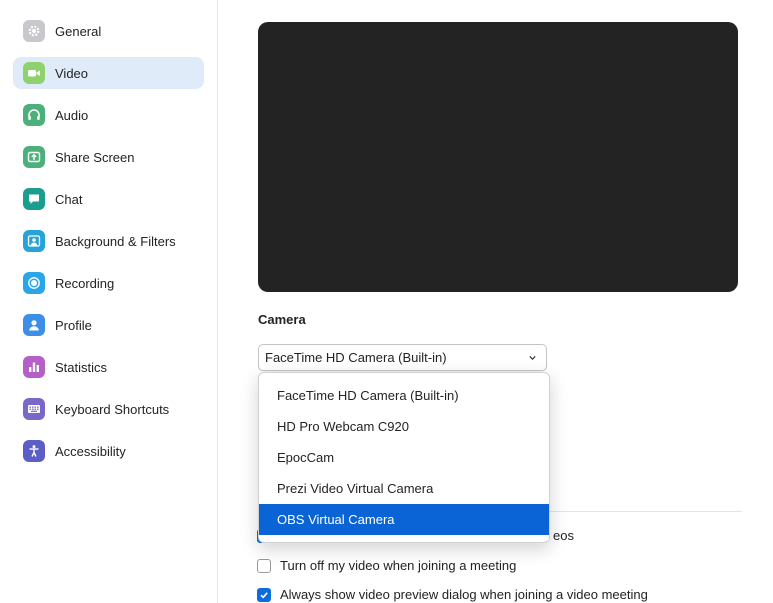 Image resolution: width=773 pixels, height=603 pixels. What do you see at coordinates (34, 283) in the screenshot?
I see `record-icon` at bounding box center [34, 283].